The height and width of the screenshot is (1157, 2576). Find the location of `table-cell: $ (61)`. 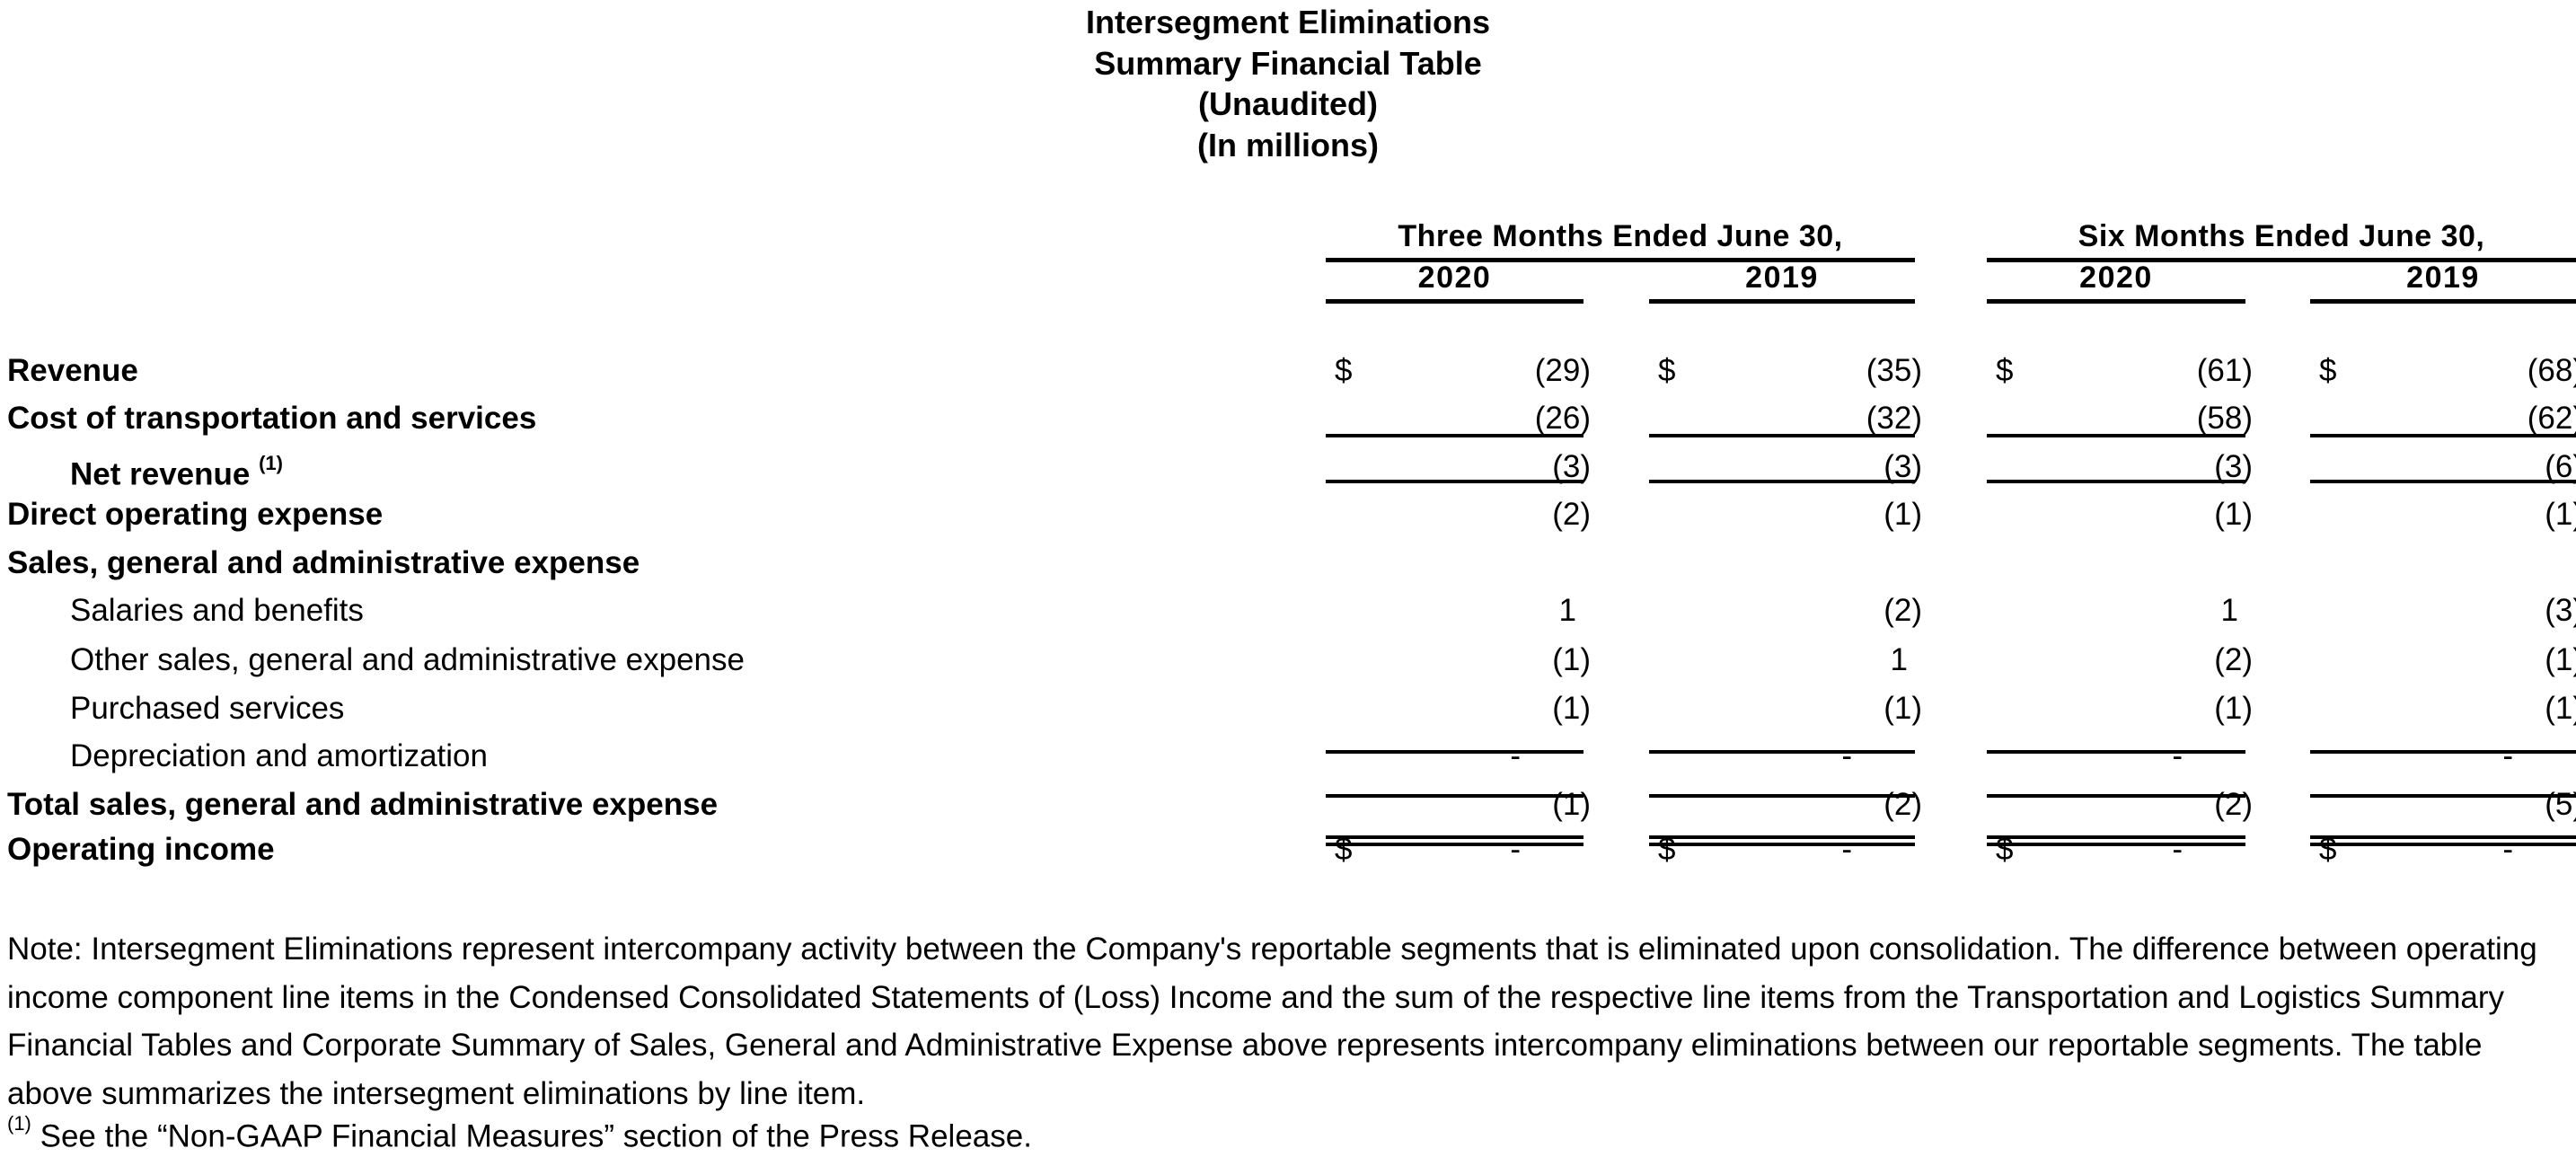

table-cell: $ (61) is located at coordinates (2120, 371).